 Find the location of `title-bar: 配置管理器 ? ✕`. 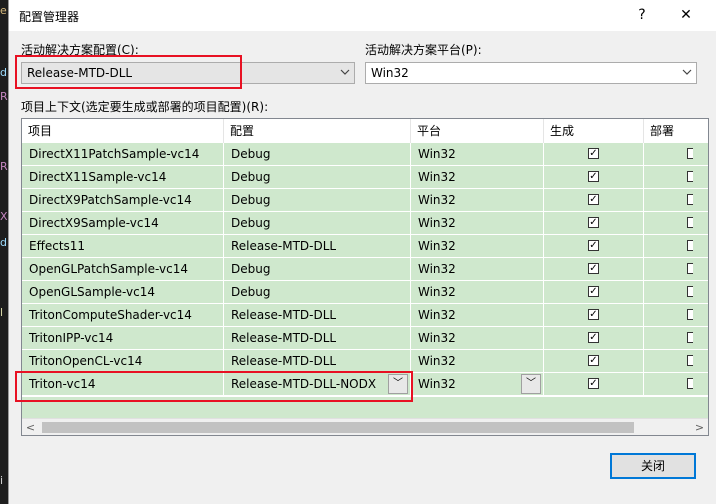

title-bar: 配置管理器 ? ✕ is located at coordinates (362, 15).